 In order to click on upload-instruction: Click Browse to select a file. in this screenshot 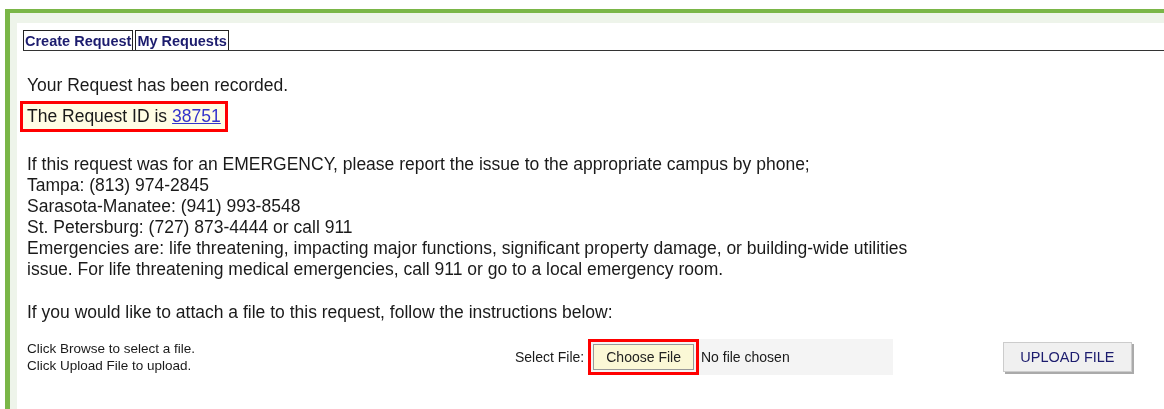, I will do `click(112, 348)`.